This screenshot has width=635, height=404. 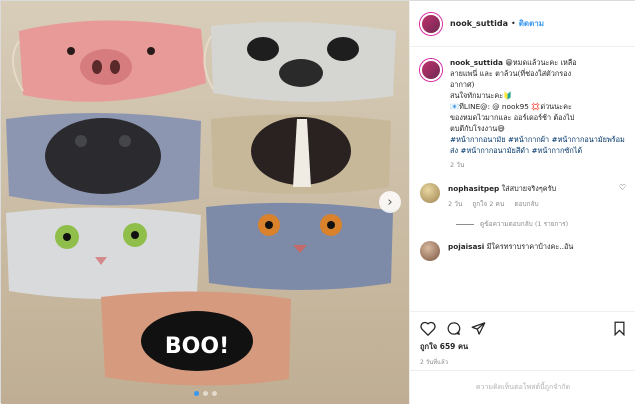 What do you see at coordinates (465, 224) in the screenshot?
I see `replies-divider` at bounding box center [465, 224].